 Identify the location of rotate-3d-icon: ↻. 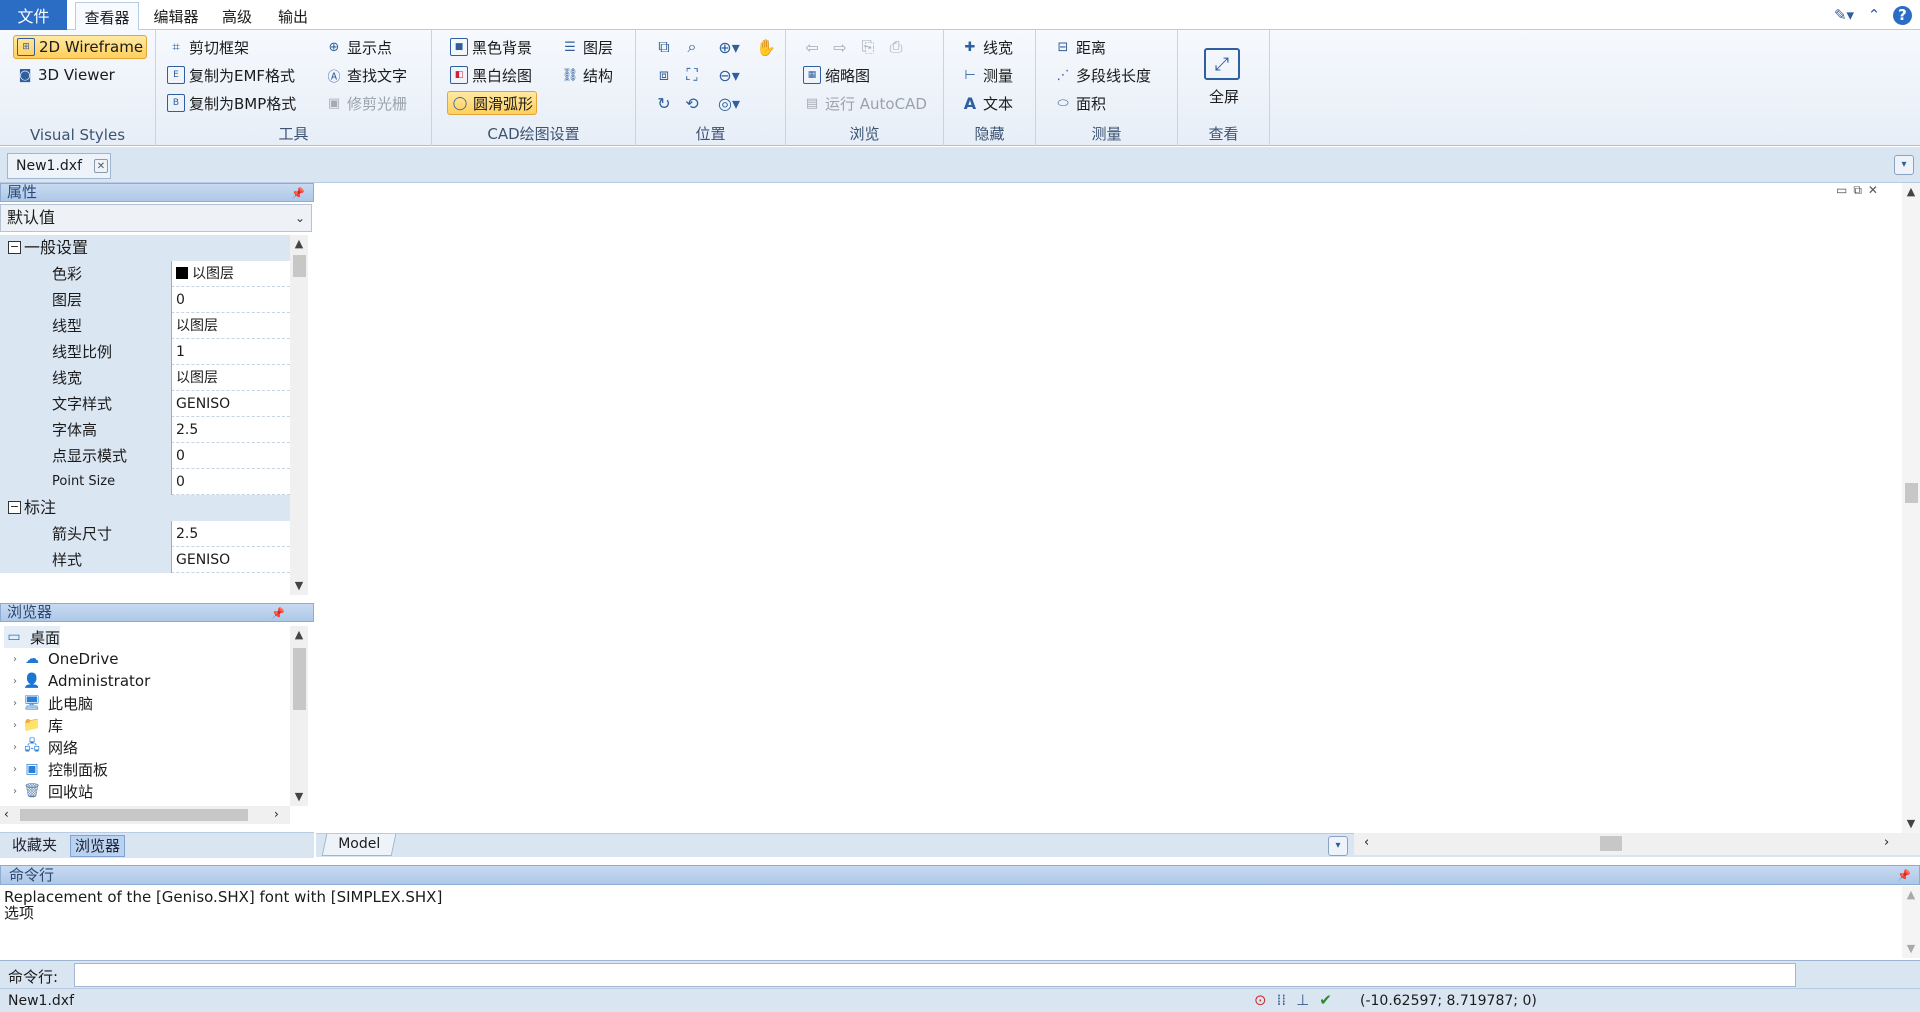
(664, 103).